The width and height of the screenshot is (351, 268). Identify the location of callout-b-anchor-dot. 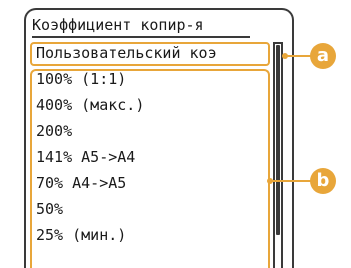
(270, 181).